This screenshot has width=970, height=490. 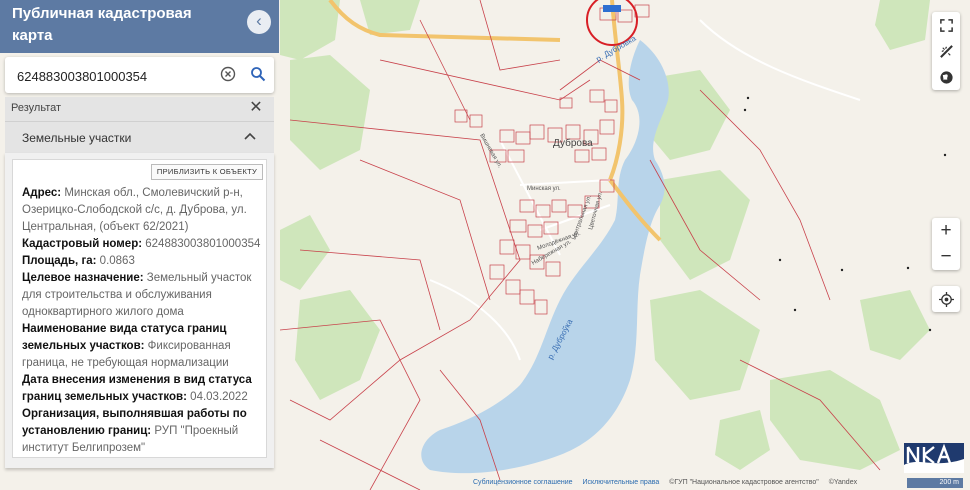 What do you see at coordinates (934, 458) in the screenshot?
I see `nka-logo` at bounding box center [934, 458].